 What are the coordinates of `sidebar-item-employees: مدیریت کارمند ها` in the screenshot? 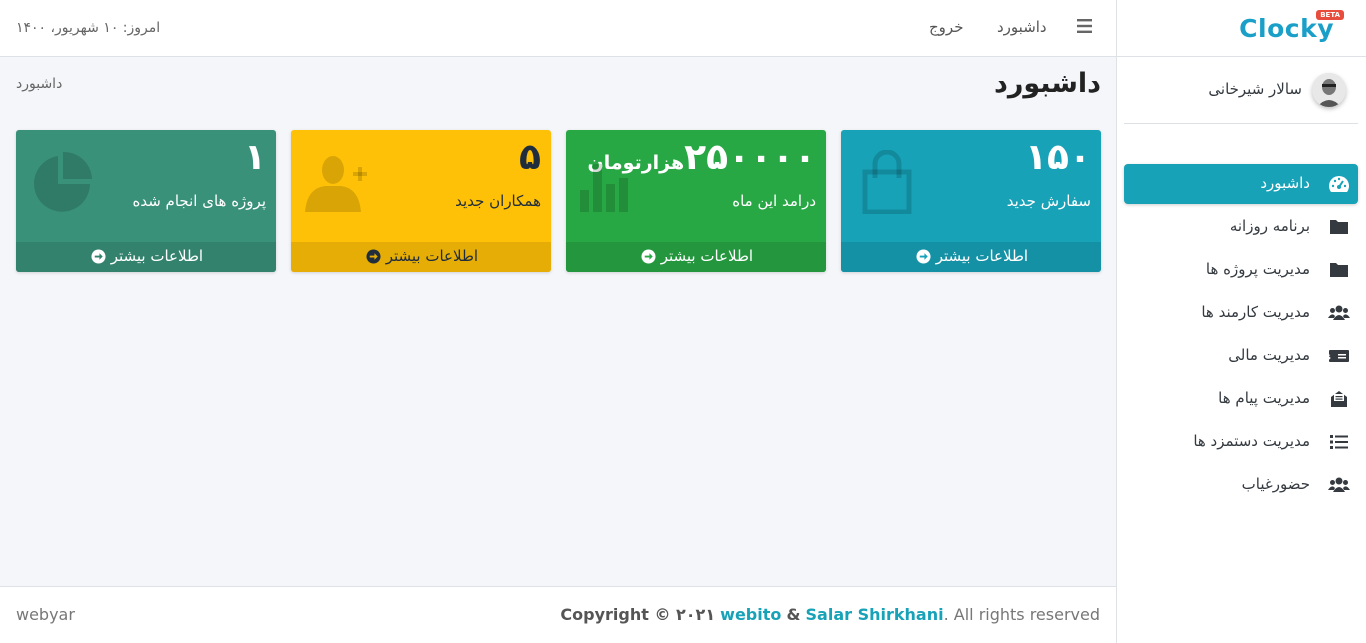 It's located at (1241, 314).